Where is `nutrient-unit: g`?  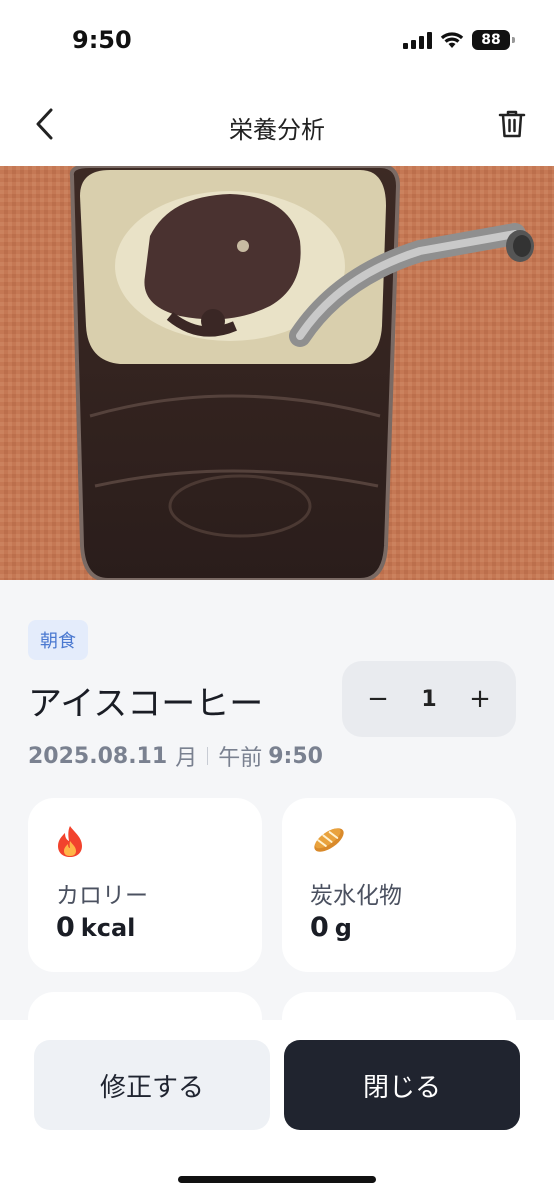
nutrient-unit: g is located at coordinates (343, 928).